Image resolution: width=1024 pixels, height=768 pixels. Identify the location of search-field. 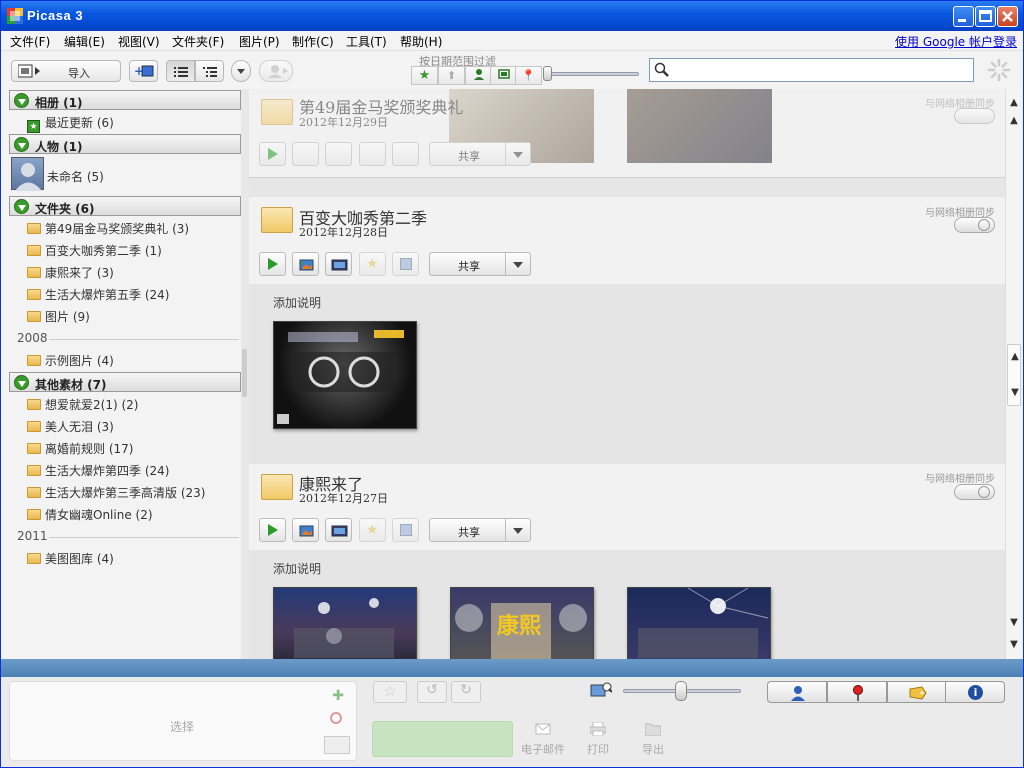
(811, 70).